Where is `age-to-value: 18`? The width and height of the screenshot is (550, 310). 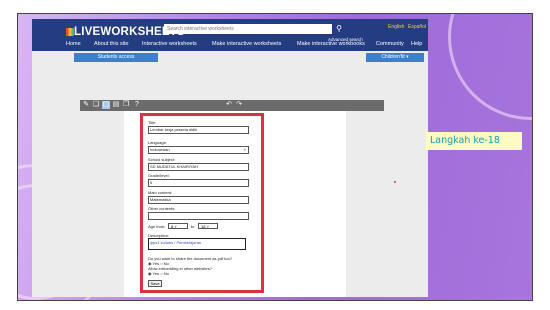 age-to-value: 18 is located at coordinates (203, 226).